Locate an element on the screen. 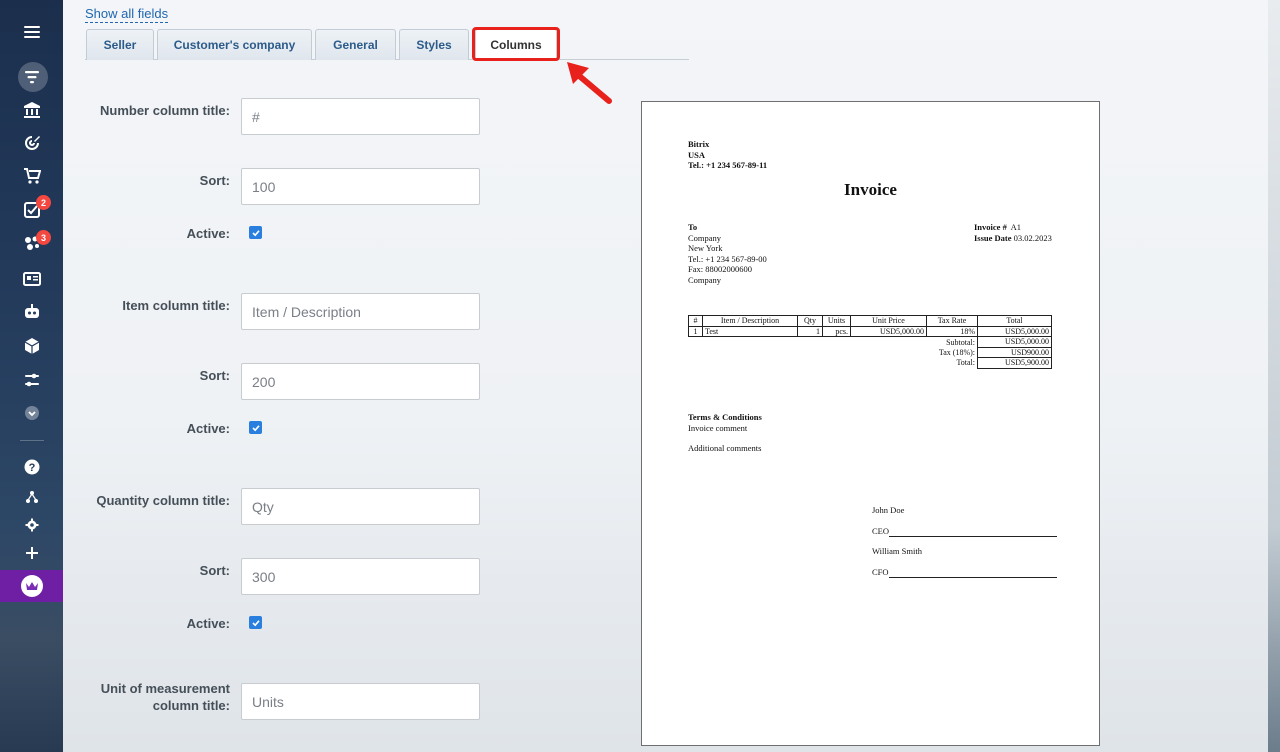 The image size is (1280, 752). number-active-checkbox is located at coordinates (255, 232).